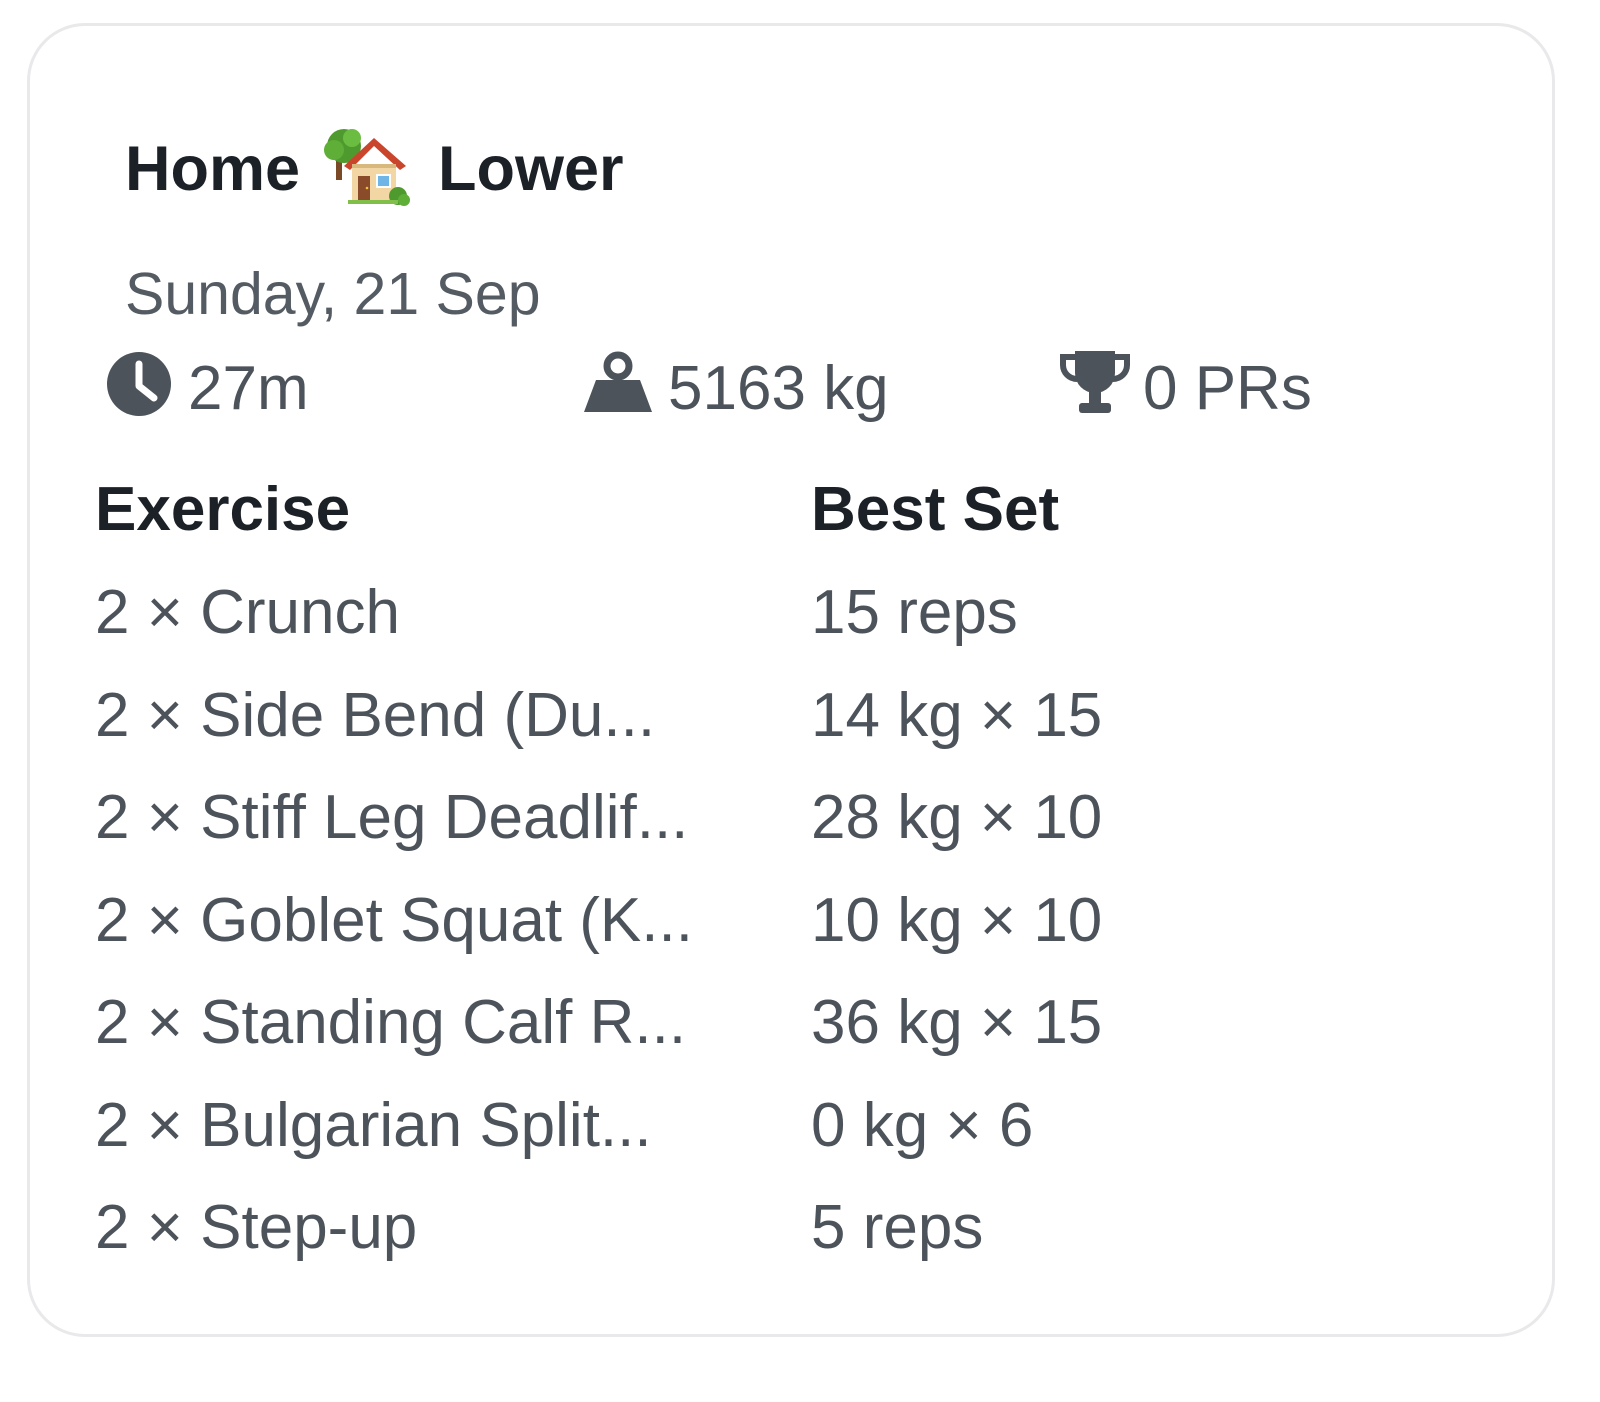 The image size is (1600, 1402). I want to click on trophy-icon, so click(1095, 388).